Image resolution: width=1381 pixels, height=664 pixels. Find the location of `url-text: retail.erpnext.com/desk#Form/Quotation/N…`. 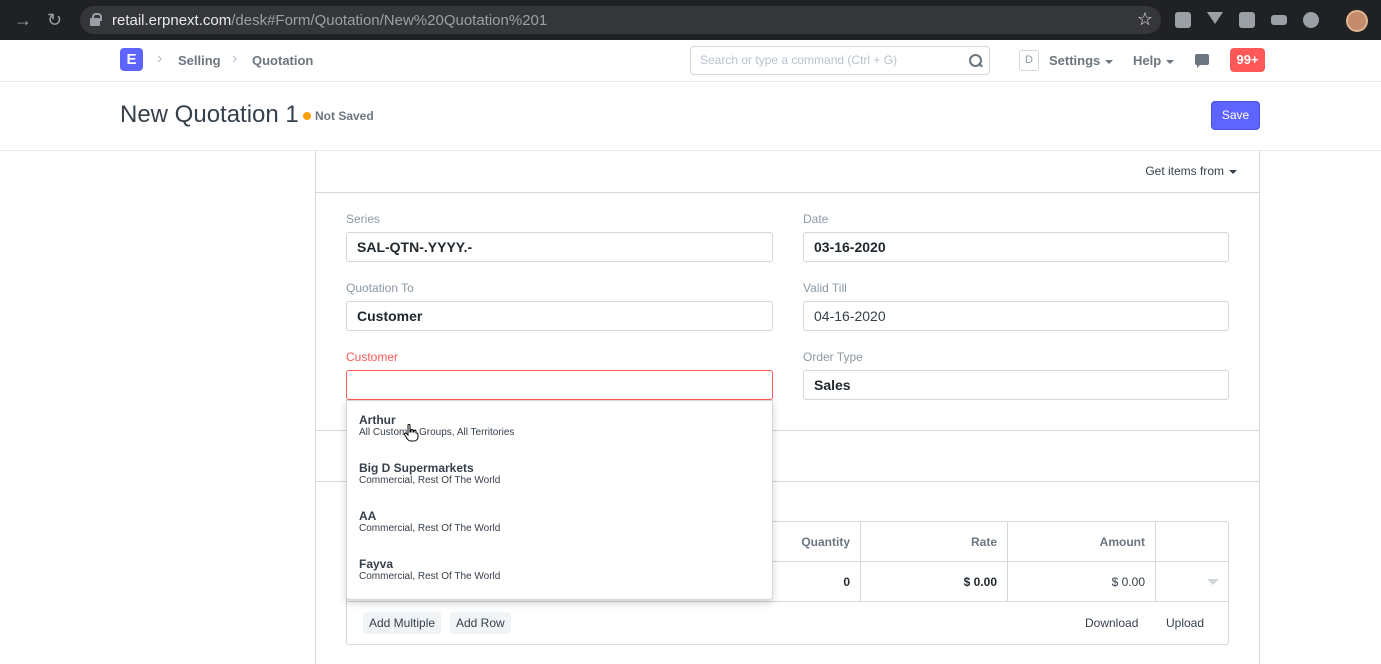

url-text: retail.erpnext.com/desk#Form/Quotation/N… is located at coordinates (329, 20).